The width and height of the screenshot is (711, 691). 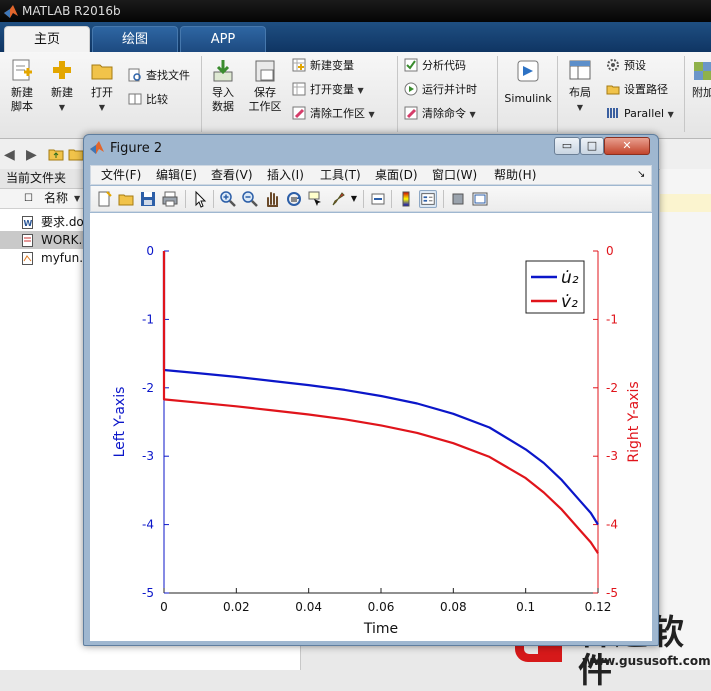 I want to click on save-icon, so click(x=148, y=199).